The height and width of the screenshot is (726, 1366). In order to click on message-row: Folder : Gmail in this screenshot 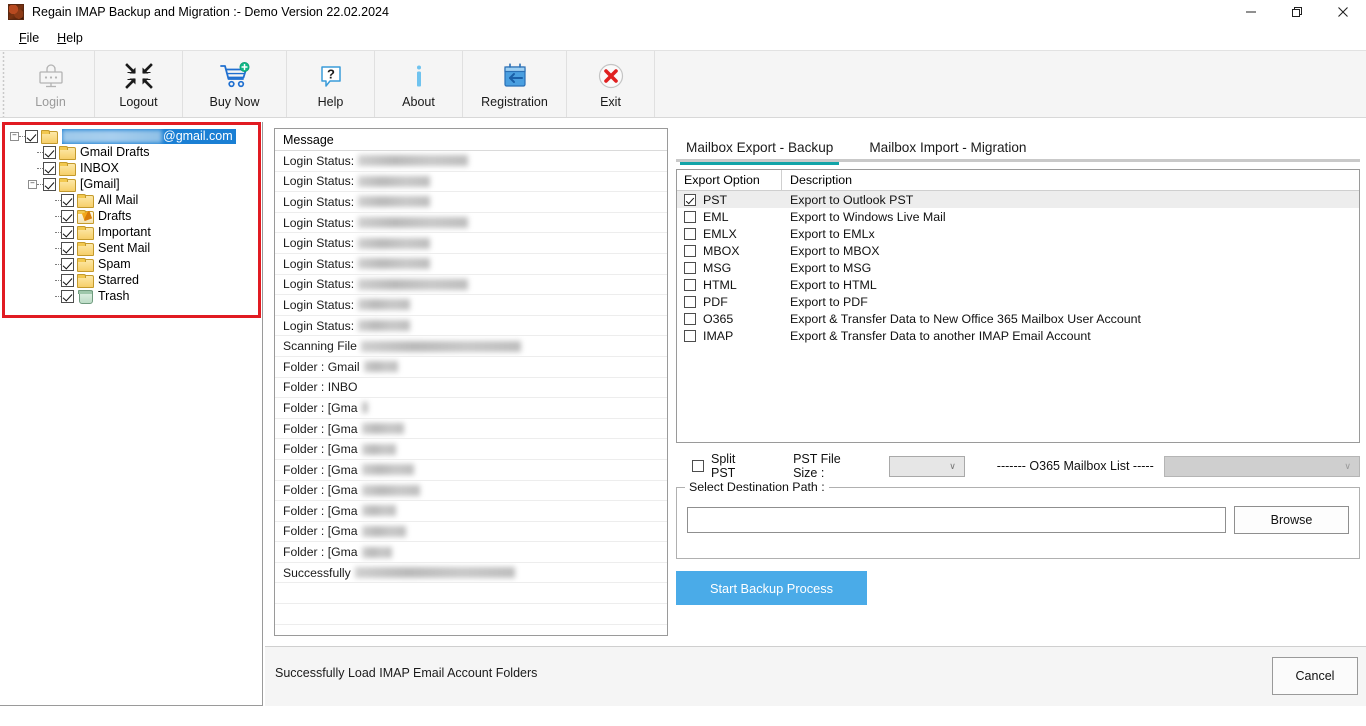, I will do `click(471, 367)`.